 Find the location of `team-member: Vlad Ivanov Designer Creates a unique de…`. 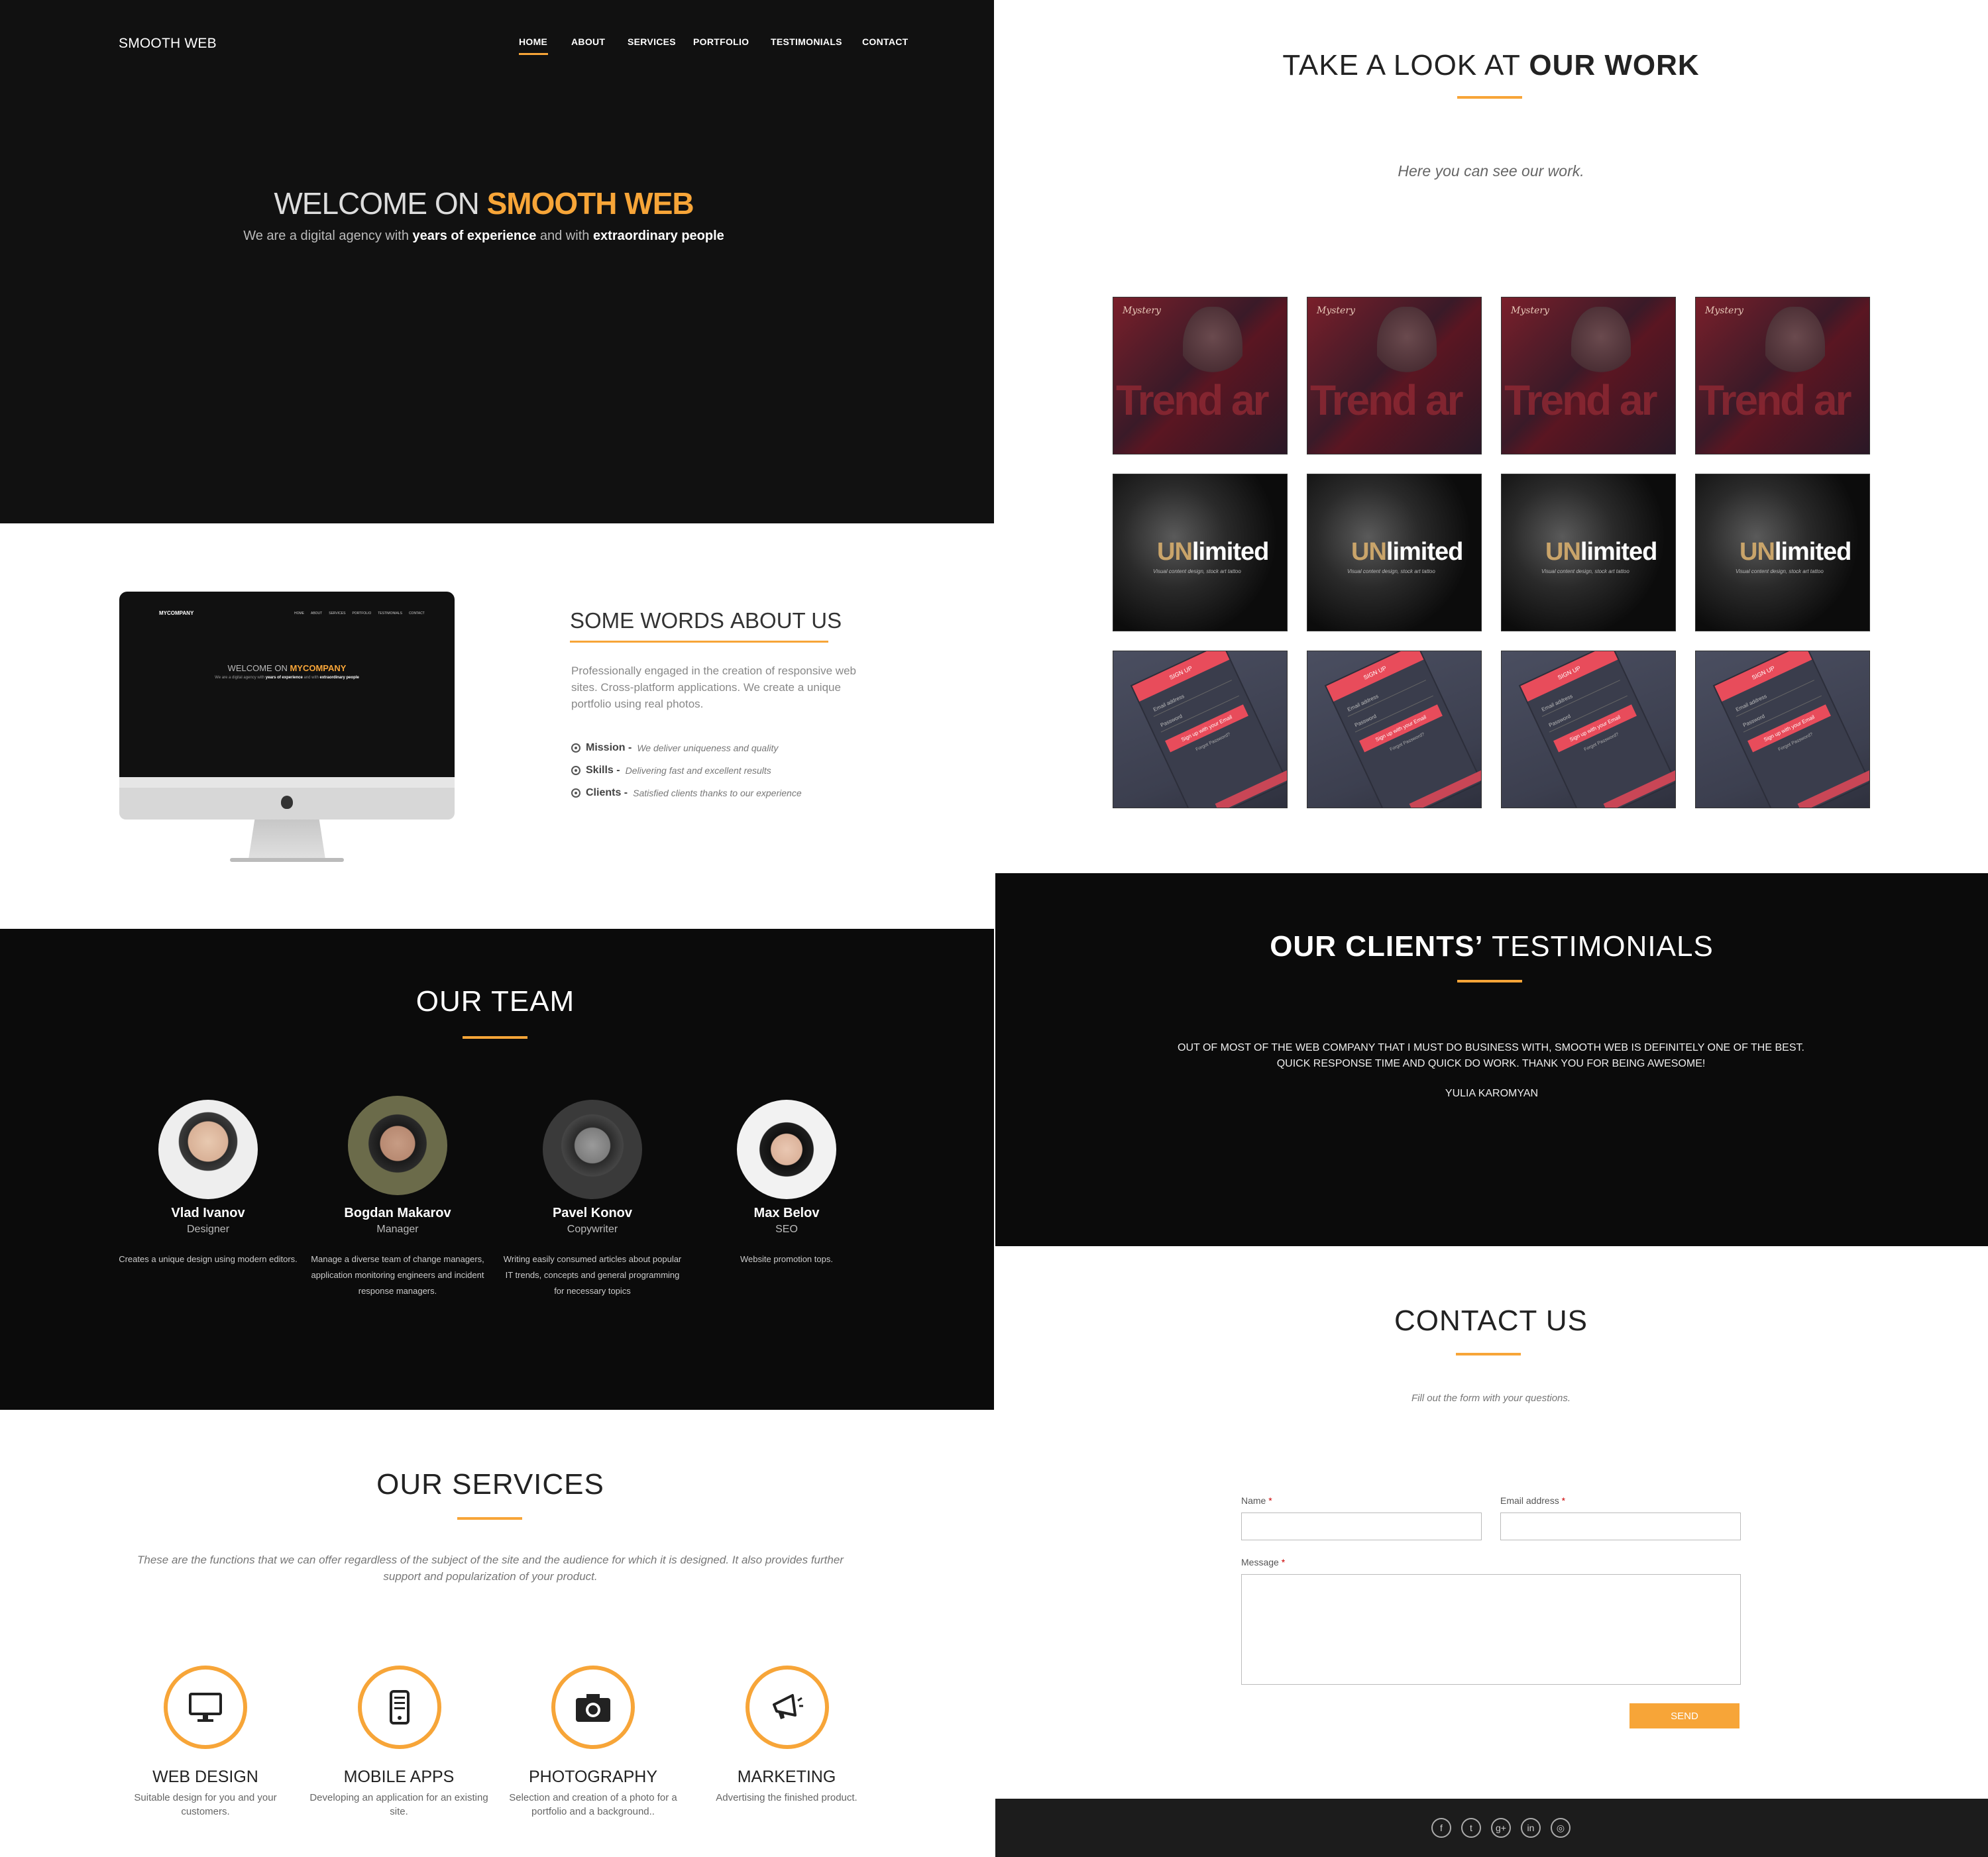

team-member: Vlad Ivanov Designer Creates a unique de… is located at coordinates (208, 1236).